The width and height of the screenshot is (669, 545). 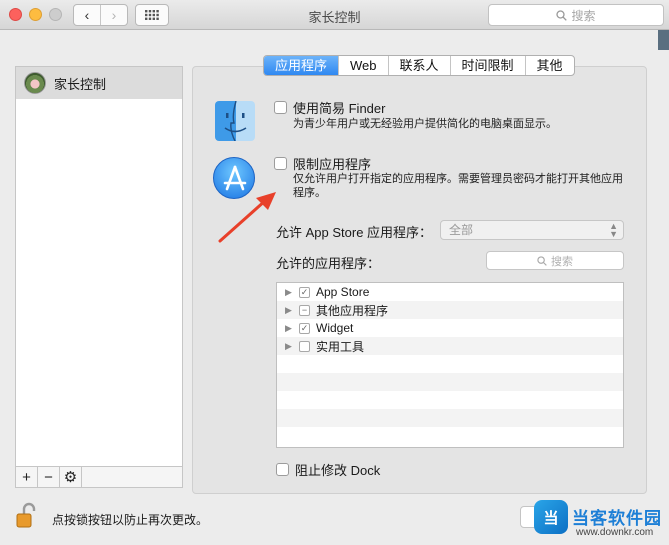 What do you see at coordinates (550, 65) in the screenshot?
I see `tab-other: 其他` at bounding box center [550, 65].